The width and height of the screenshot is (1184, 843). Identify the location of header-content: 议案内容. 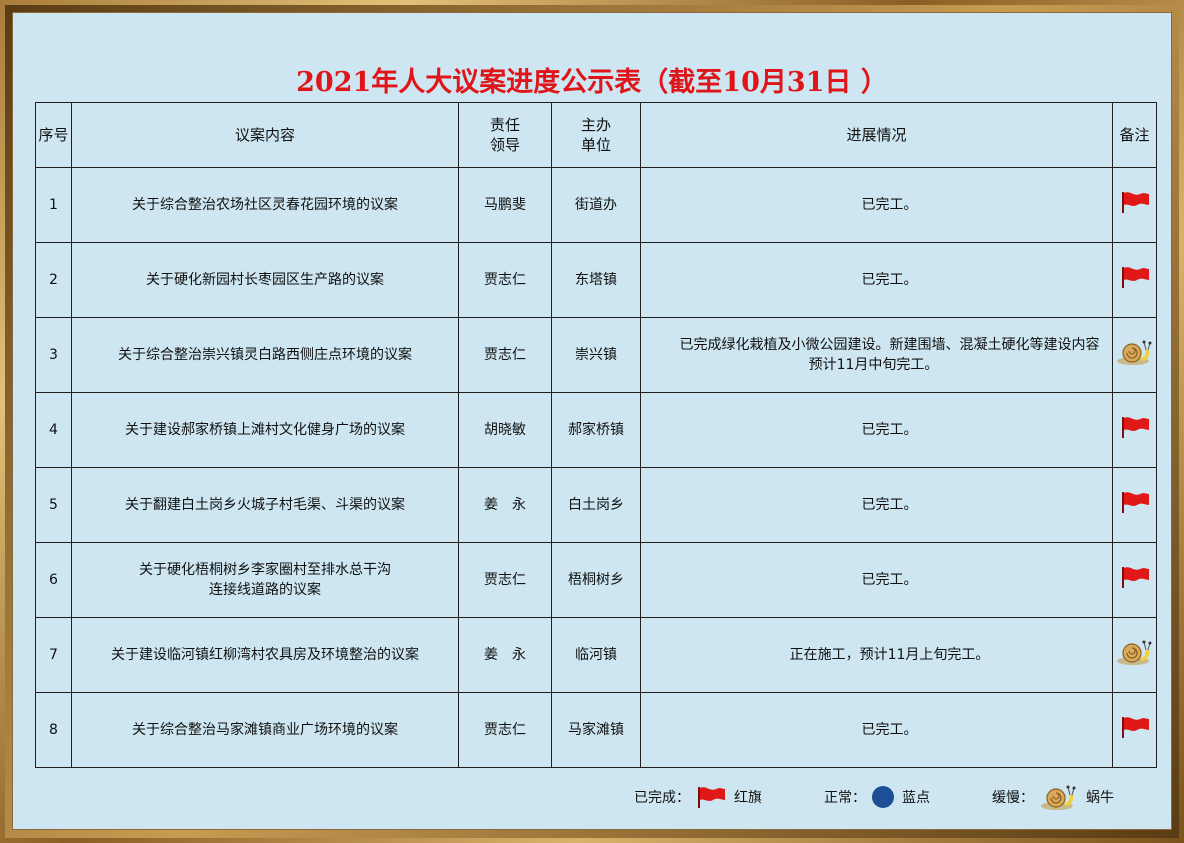
(265, 135).